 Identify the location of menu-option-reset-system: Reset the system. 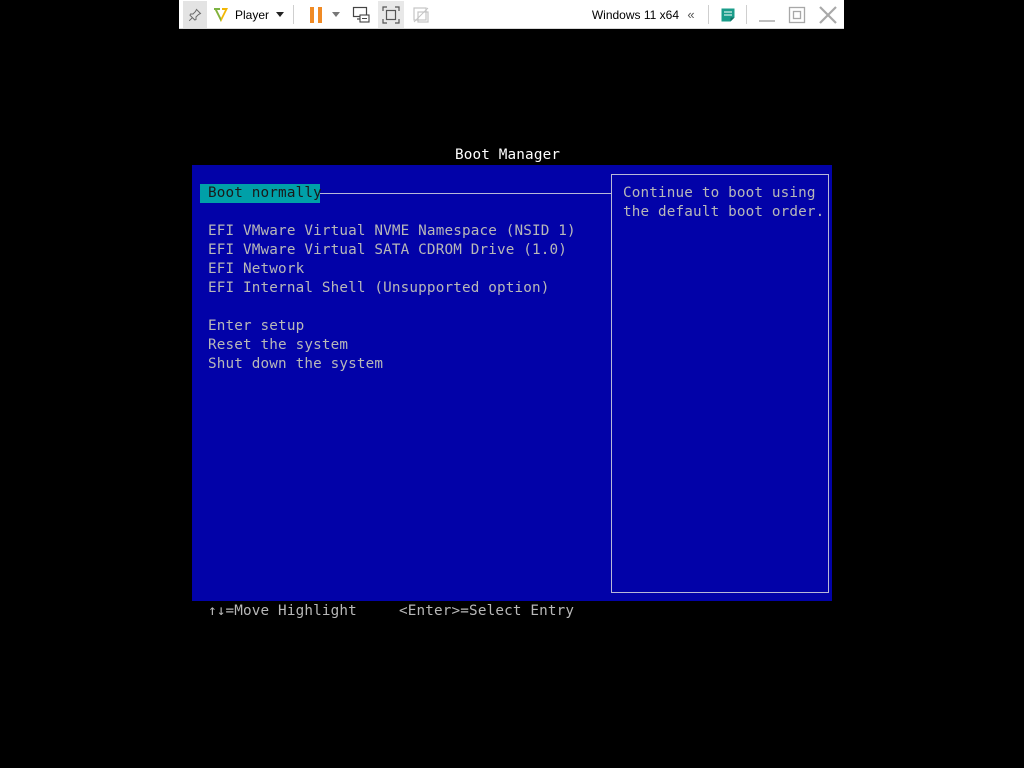
(278, 345).